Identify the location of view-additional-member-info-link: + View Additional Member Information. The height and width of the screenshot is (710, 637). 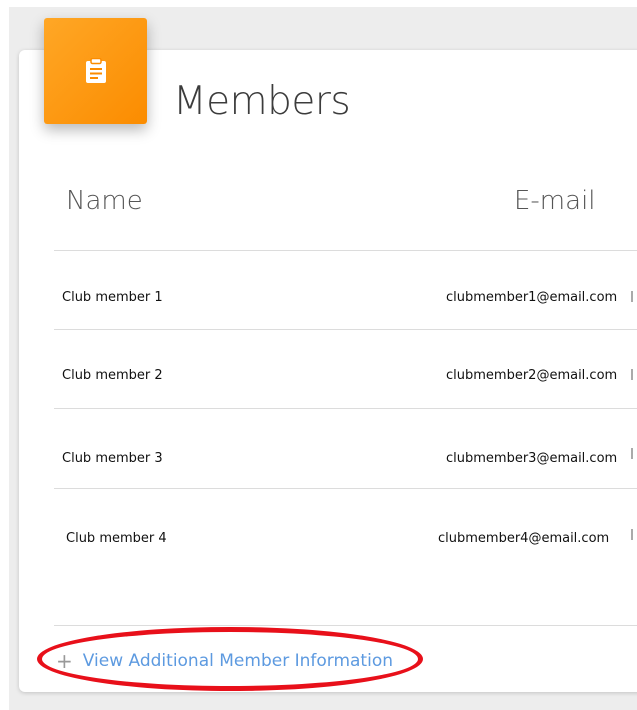
(224, 661).